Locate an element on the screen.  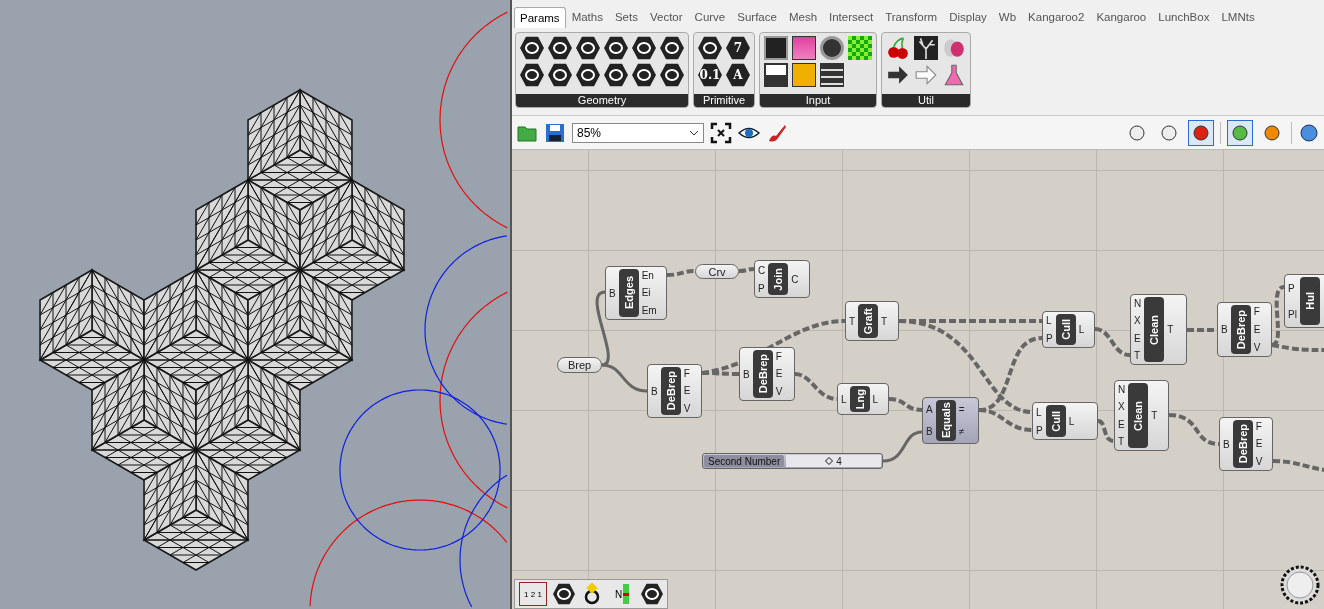
node-label: Crv is located at coordinates (717, 271).